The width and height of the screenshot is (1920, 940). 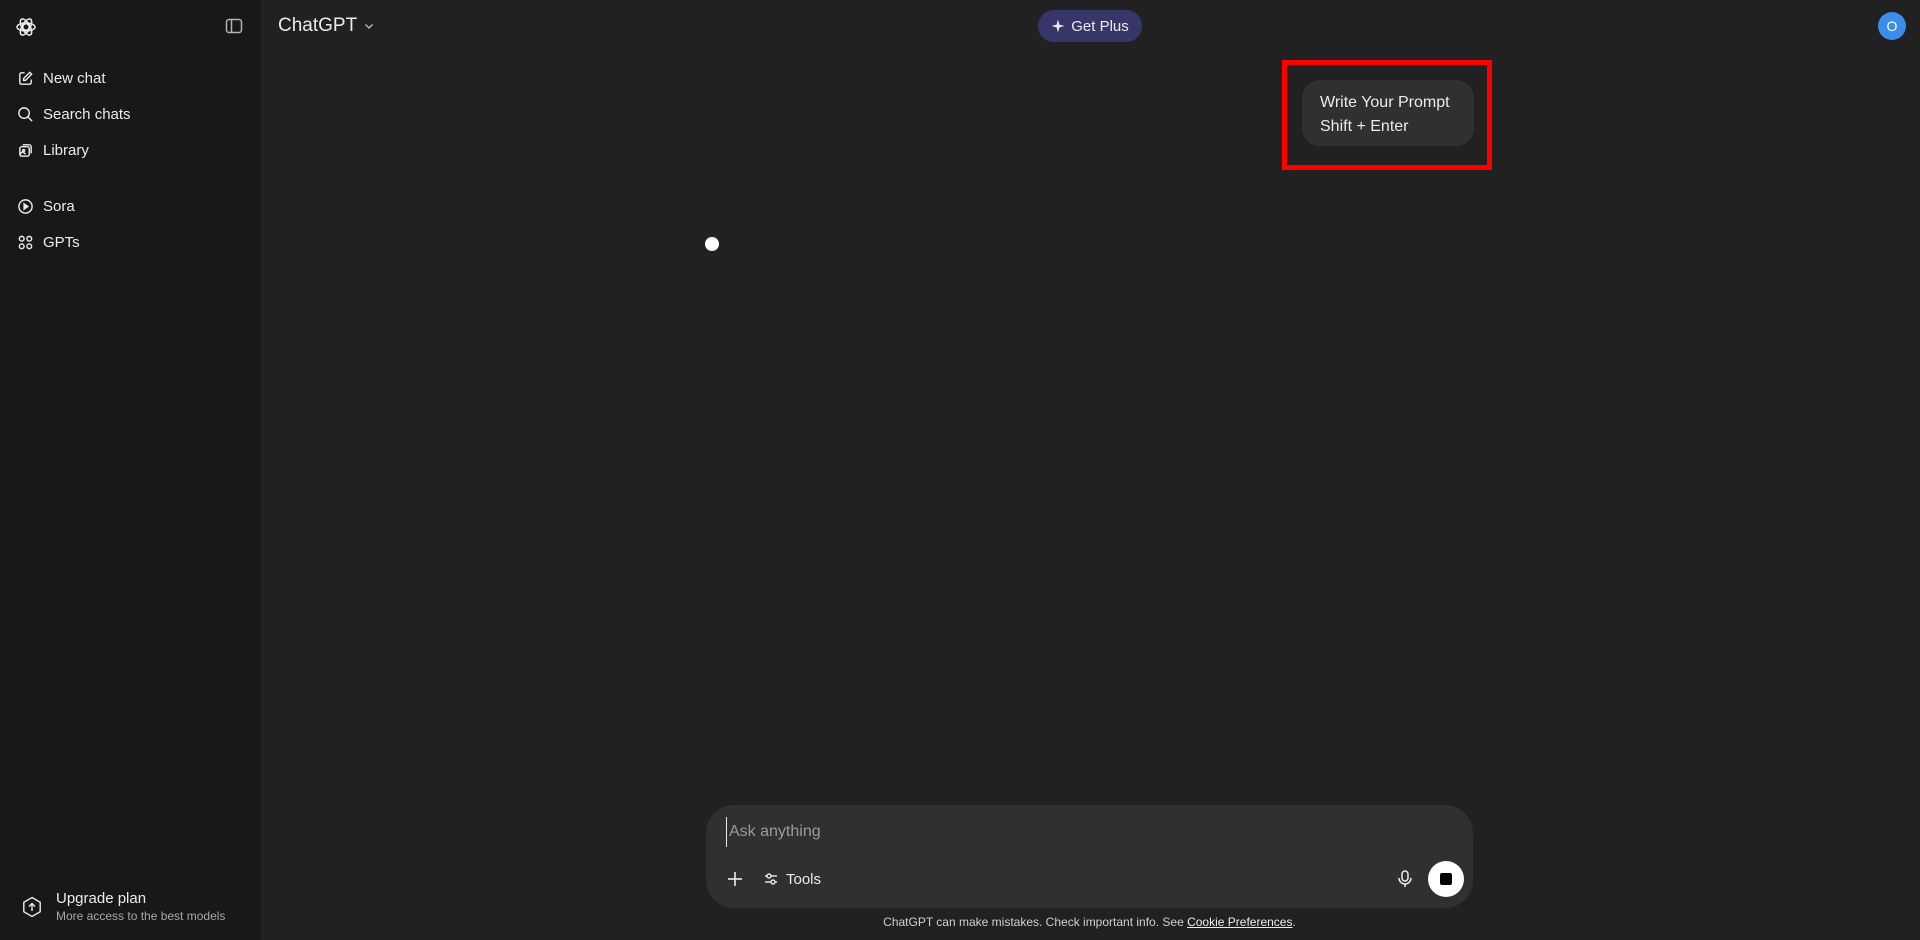 I want to click on plus-icon, so click(x=735, y=879).